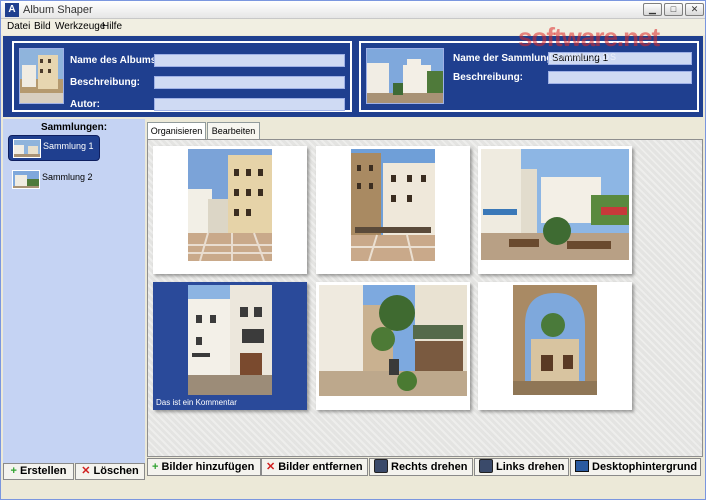 The image size is (706, 500). What do you see at coordinates (18, 26) in the screenshot?
I see `menu-datei: Datei` at bounding box center [18, 26].